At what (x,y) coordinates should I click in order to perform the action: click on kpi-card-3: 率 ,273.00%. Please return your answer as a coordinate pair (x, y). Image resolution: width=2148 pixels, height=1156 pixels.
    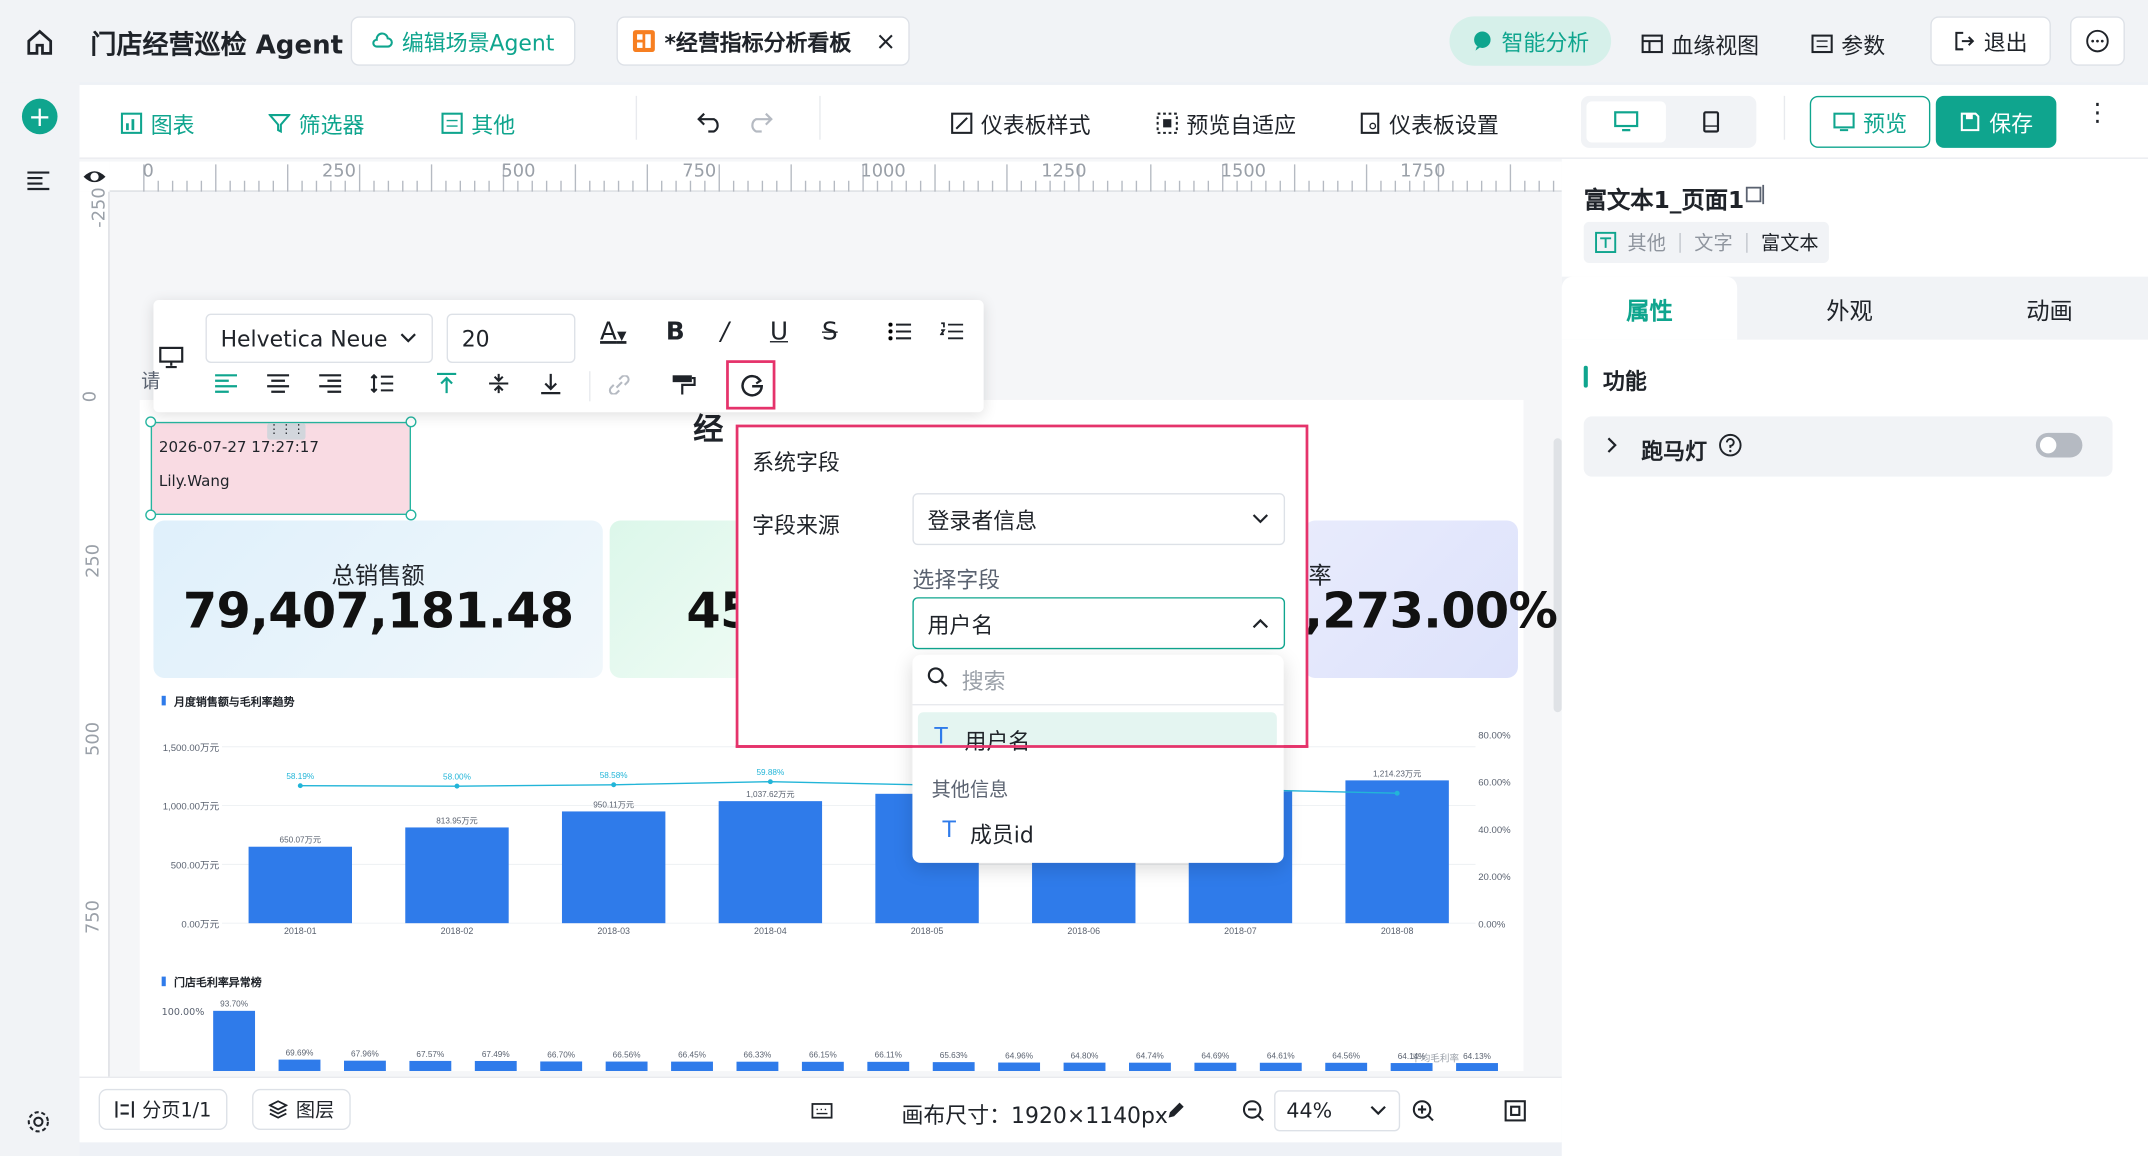
    Looking at the image, I should click on (1431, 599).